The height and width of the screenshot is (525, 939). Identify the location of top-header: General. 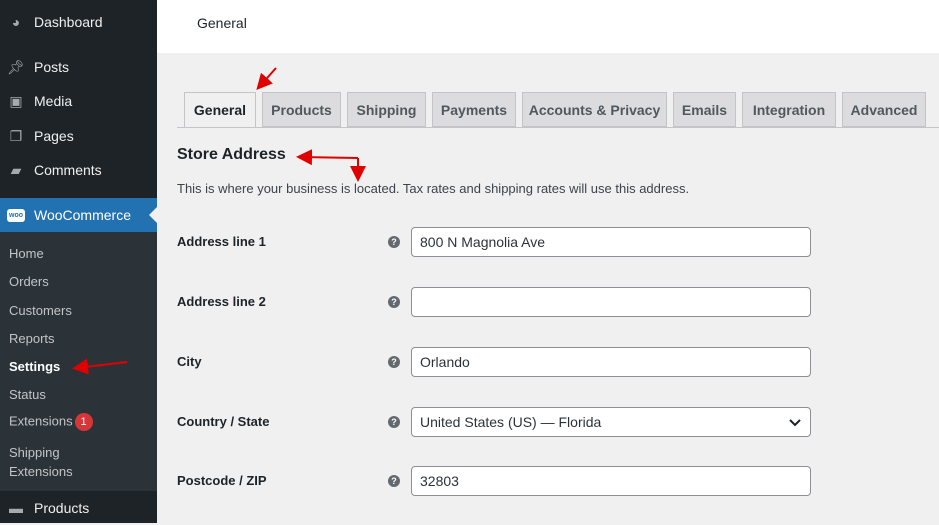
(548, 26).